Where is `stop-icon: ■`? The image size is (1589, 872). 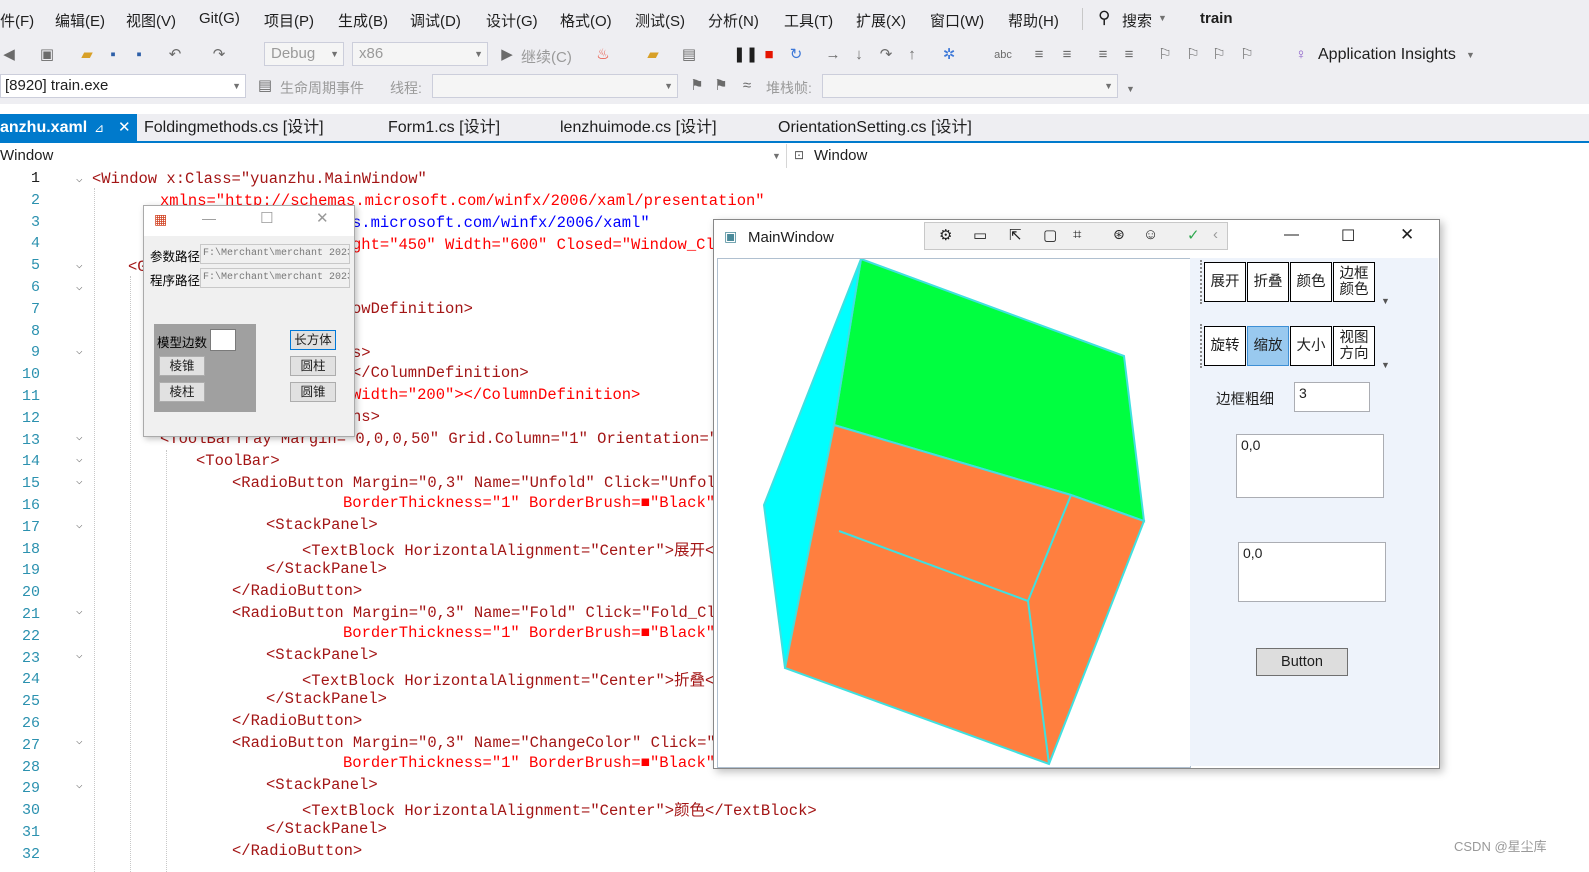 stop-icon: ■ is located at coordinates (769, 55).